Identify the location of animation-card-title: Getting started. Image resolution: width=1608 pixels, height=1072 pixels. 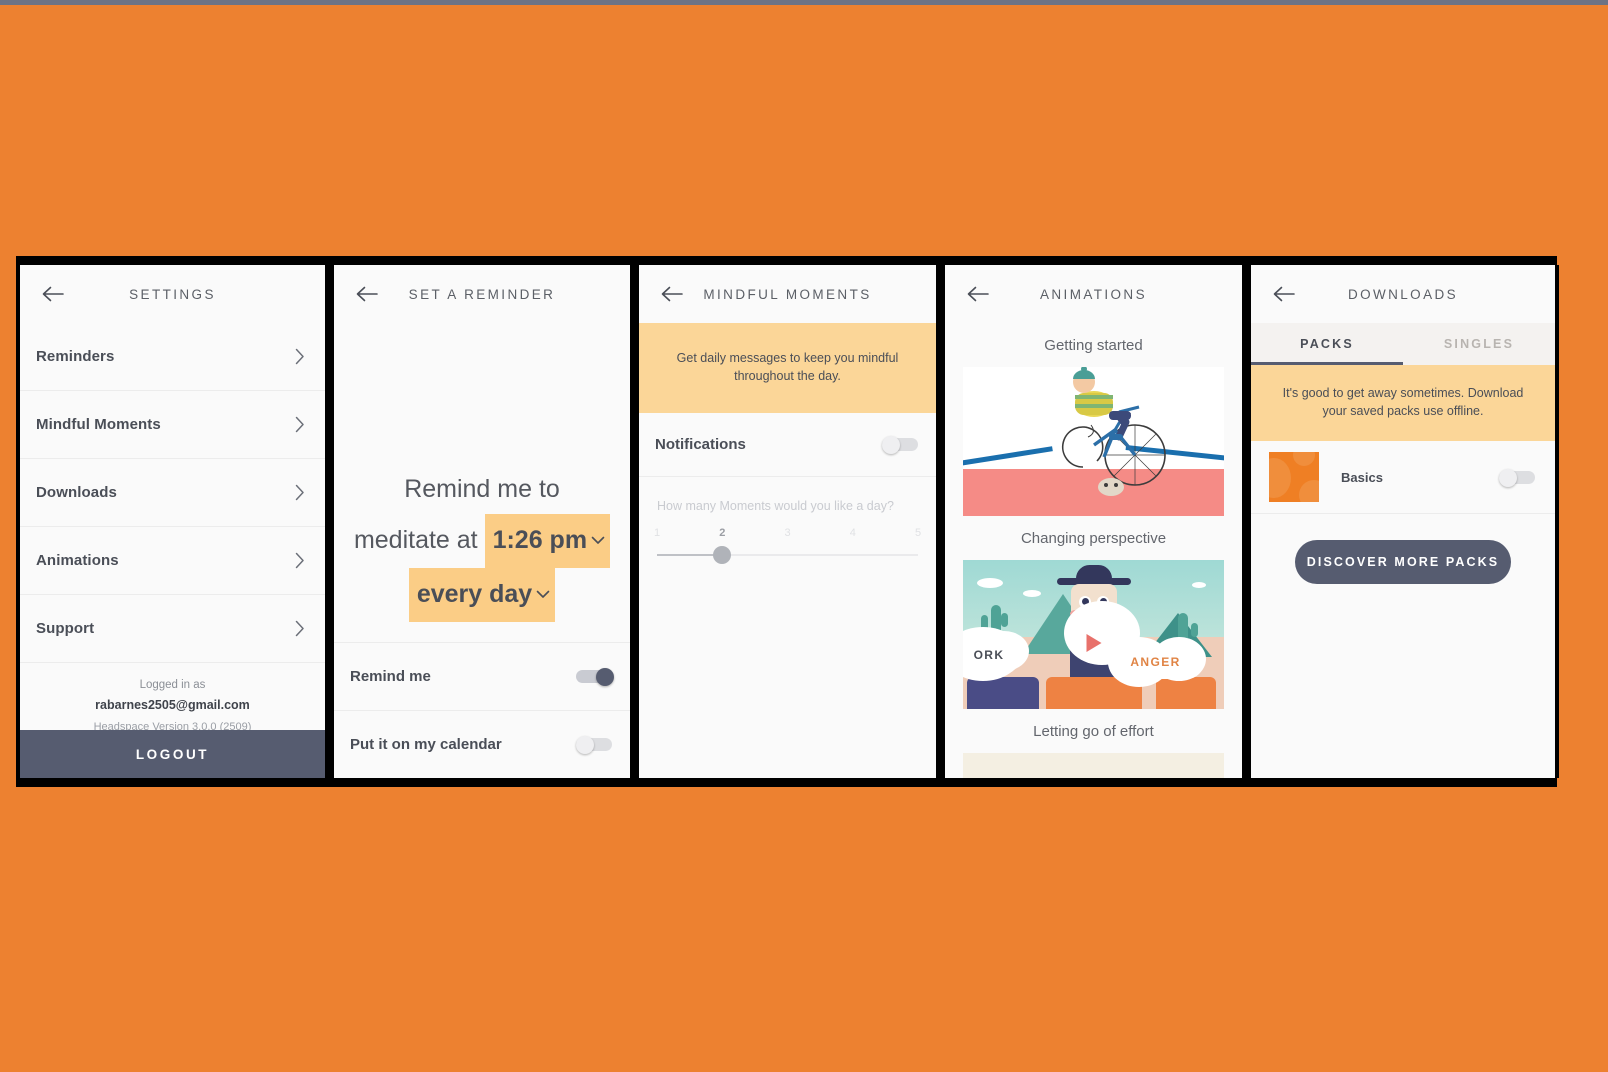
(1093, 345).